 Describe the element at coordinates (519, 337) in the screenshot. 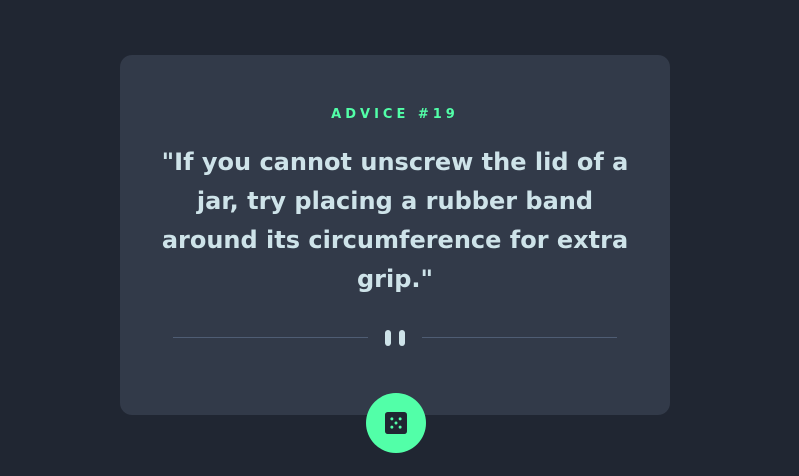

I see `divider-right-line` at that location.